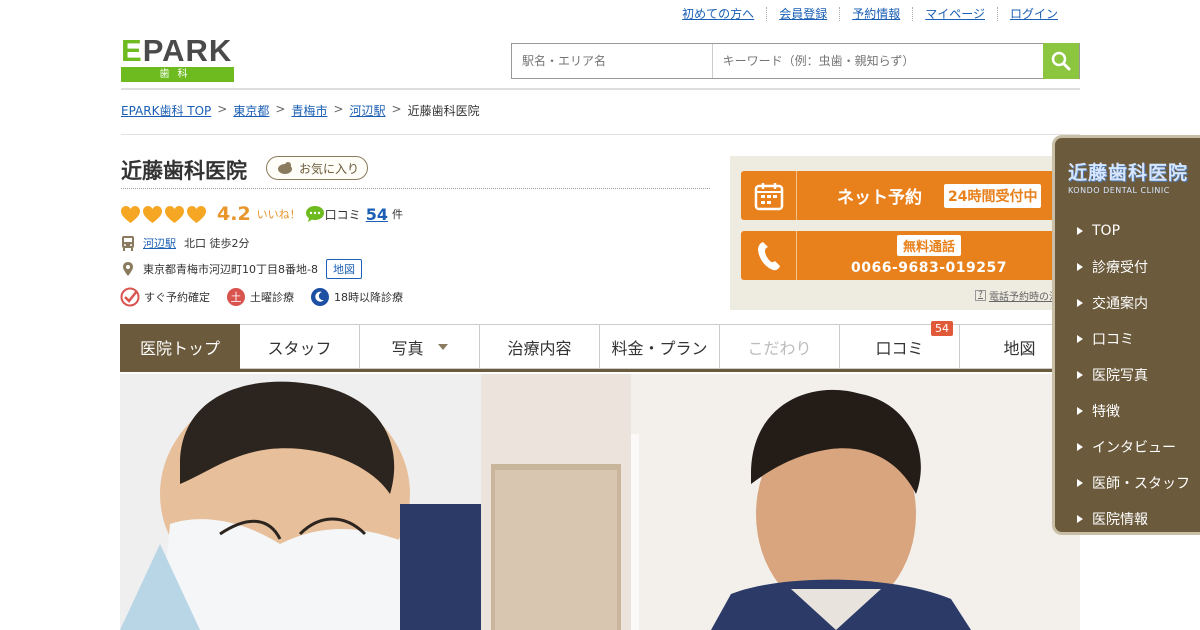  I want to click on clinic-name: 近藤歯科医院, so click(184, 171).